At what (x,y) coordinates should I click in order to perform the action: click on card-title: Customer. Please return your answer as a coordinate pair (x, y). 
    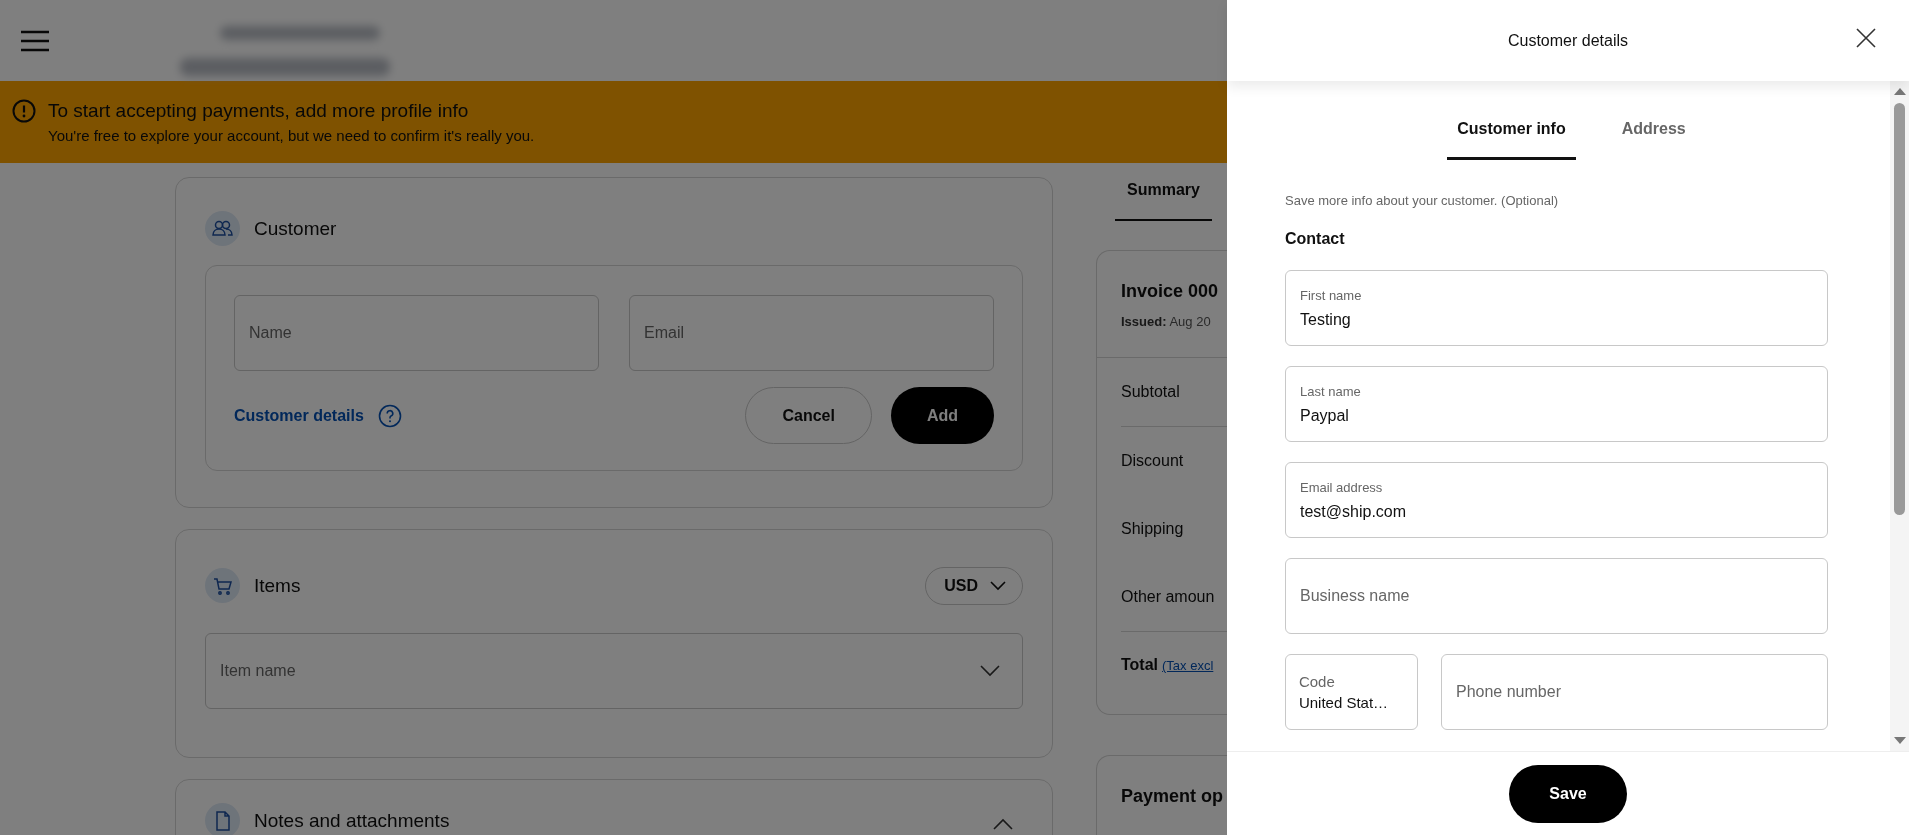
    Looking at the image, I should click on (295, 228).